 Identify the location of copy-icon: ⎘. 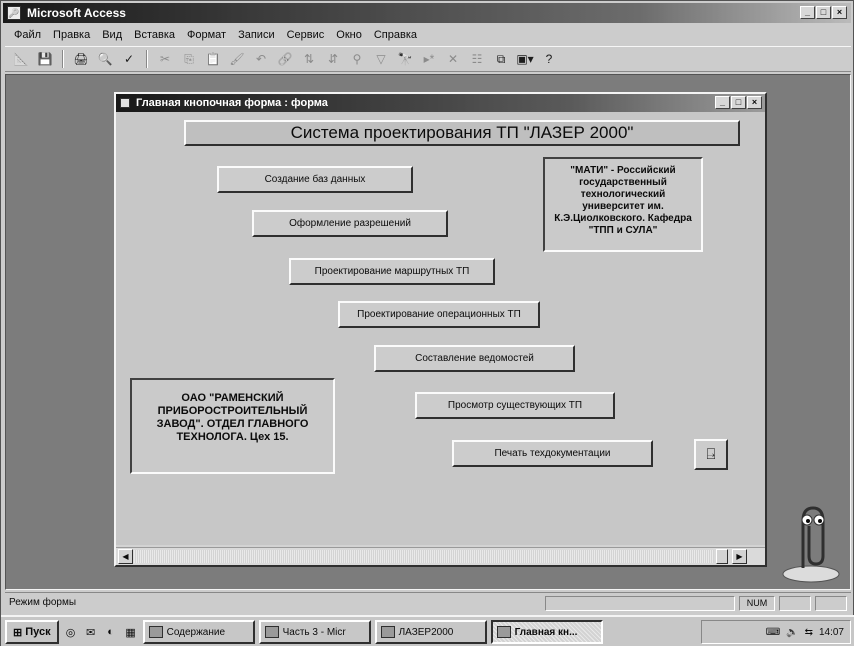
(189, 59).